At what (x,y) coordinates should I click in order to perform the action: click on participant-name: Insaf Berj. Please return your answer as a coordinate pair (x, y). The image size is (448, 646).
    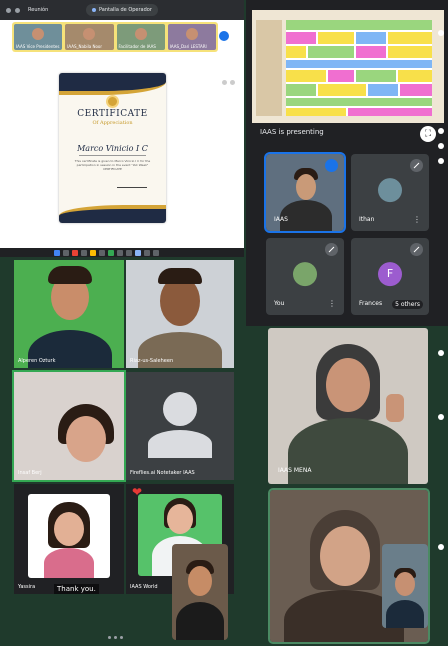
    Looking at the image, I should click on (30, 473).